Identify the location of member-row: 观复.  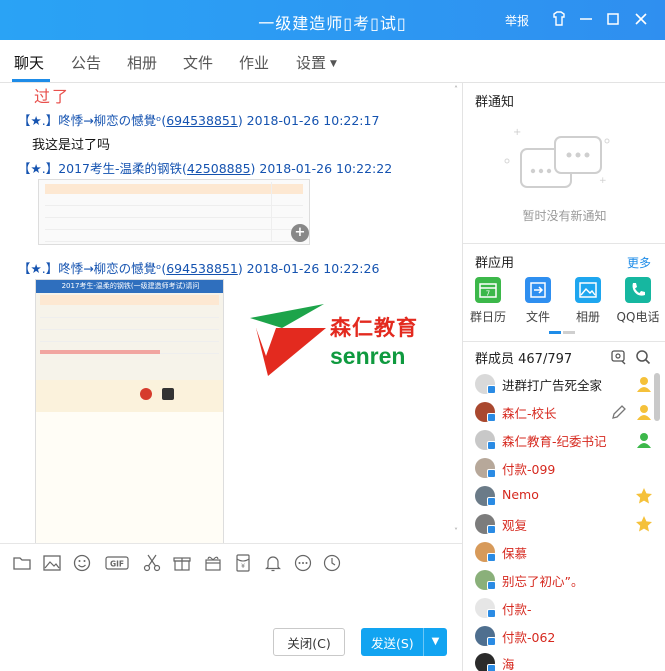
(567, 524).